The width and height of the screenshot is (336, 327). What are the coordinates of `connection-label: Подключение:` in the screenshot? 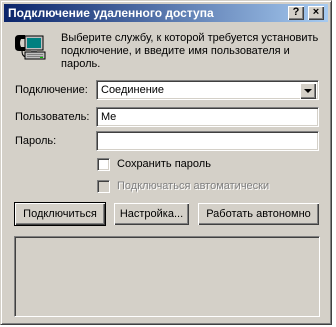 It's located at (51, 90).